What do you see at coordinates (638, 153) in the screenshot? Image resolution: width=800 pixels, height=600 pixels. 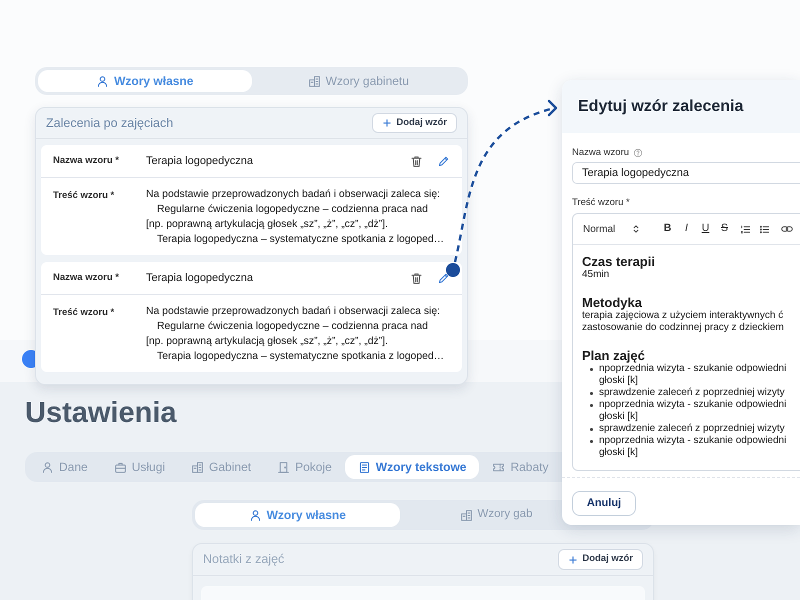 I see `help-icon` at bounding box center [638, 153].